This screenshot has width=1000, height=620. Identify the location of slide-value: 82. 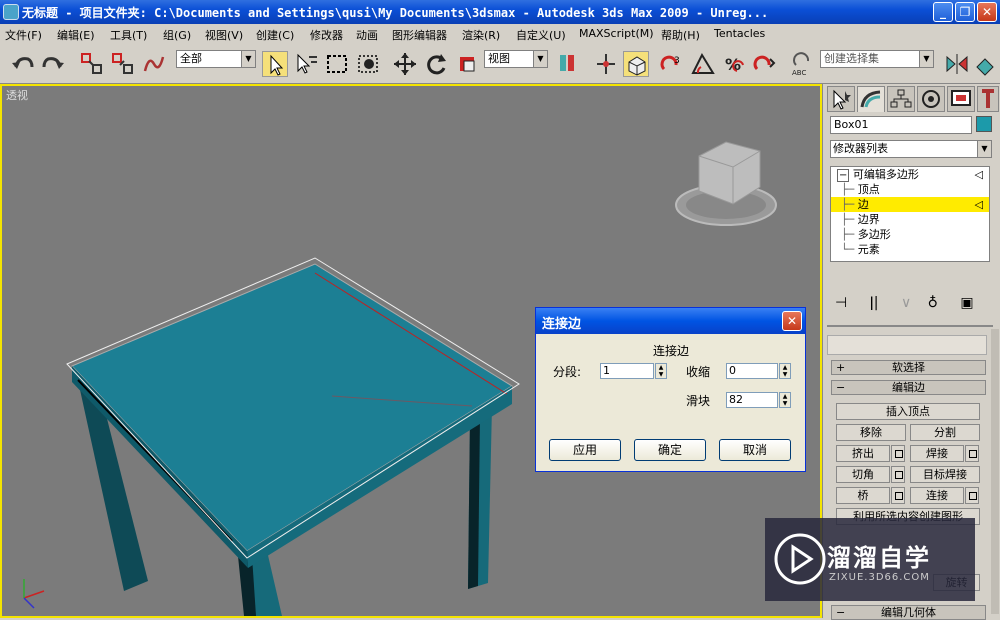
(736, 399).